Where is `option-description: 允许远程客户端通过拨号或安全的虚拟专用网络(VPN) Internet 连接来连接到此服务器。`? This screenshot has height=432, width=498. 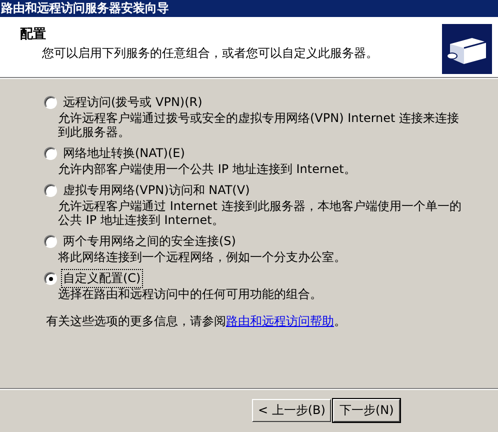
option-description: 允许远程客户端通过拨号或安全的虚拟专用网络(VPN) Internet 连接来连接到此服务器。 is located at coordinates (258, 125).